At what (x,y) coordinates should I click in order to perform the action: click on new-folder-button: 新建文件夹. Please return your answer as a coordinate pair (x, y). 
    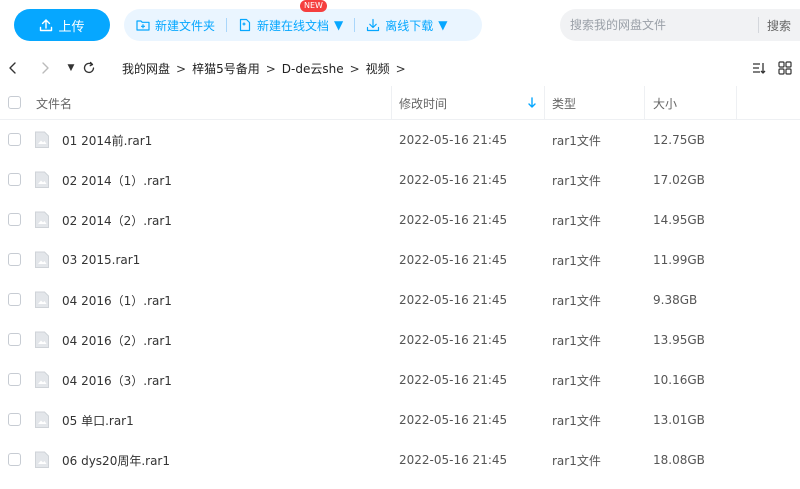
    Looking at the image, I should click on (175, 25).